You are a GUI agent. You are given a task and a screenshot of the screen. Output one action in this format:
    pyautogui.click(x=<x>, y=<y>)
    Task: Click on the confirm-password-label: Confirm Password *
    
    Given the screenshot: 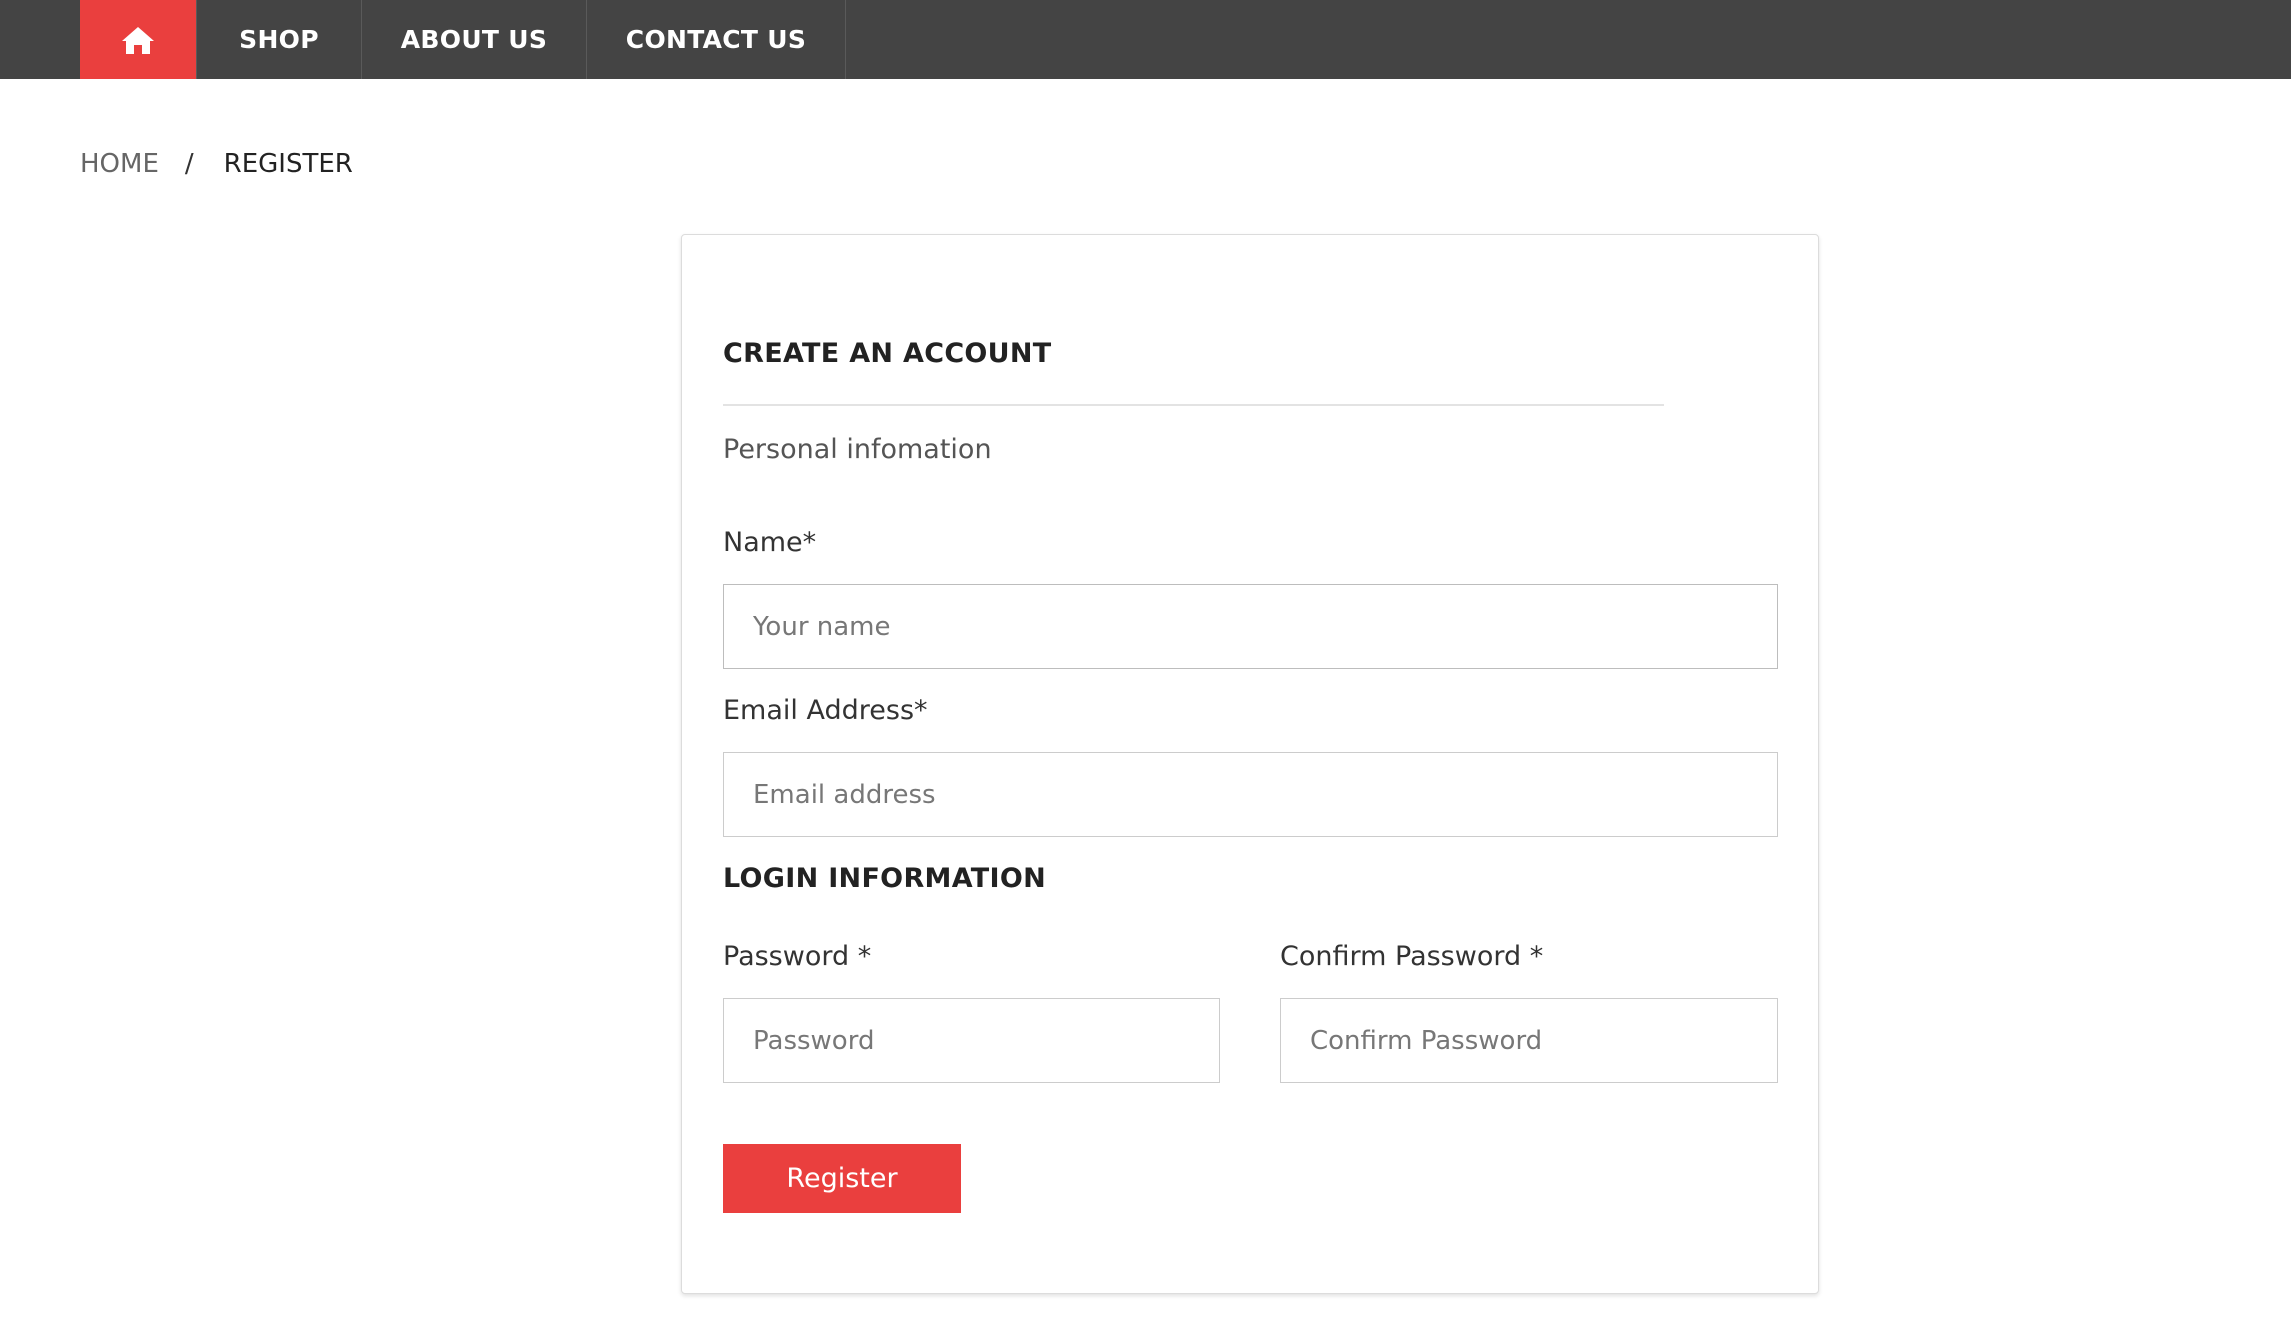 What is the action you would take?
    pyautogui.click(x=1412, y=956)
    